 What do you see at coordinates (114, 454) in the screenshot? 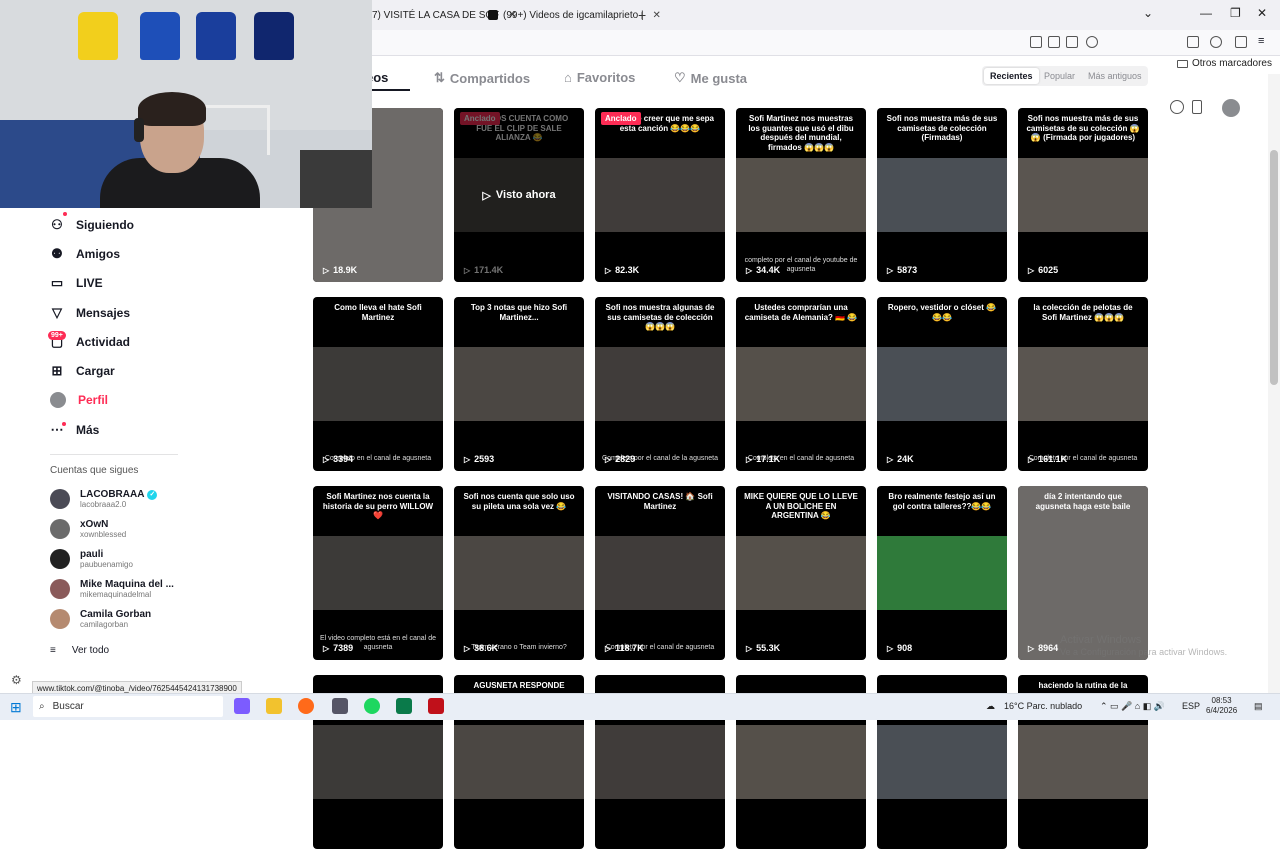
I see `sidebar-divider` at bounding box center [114, 454].